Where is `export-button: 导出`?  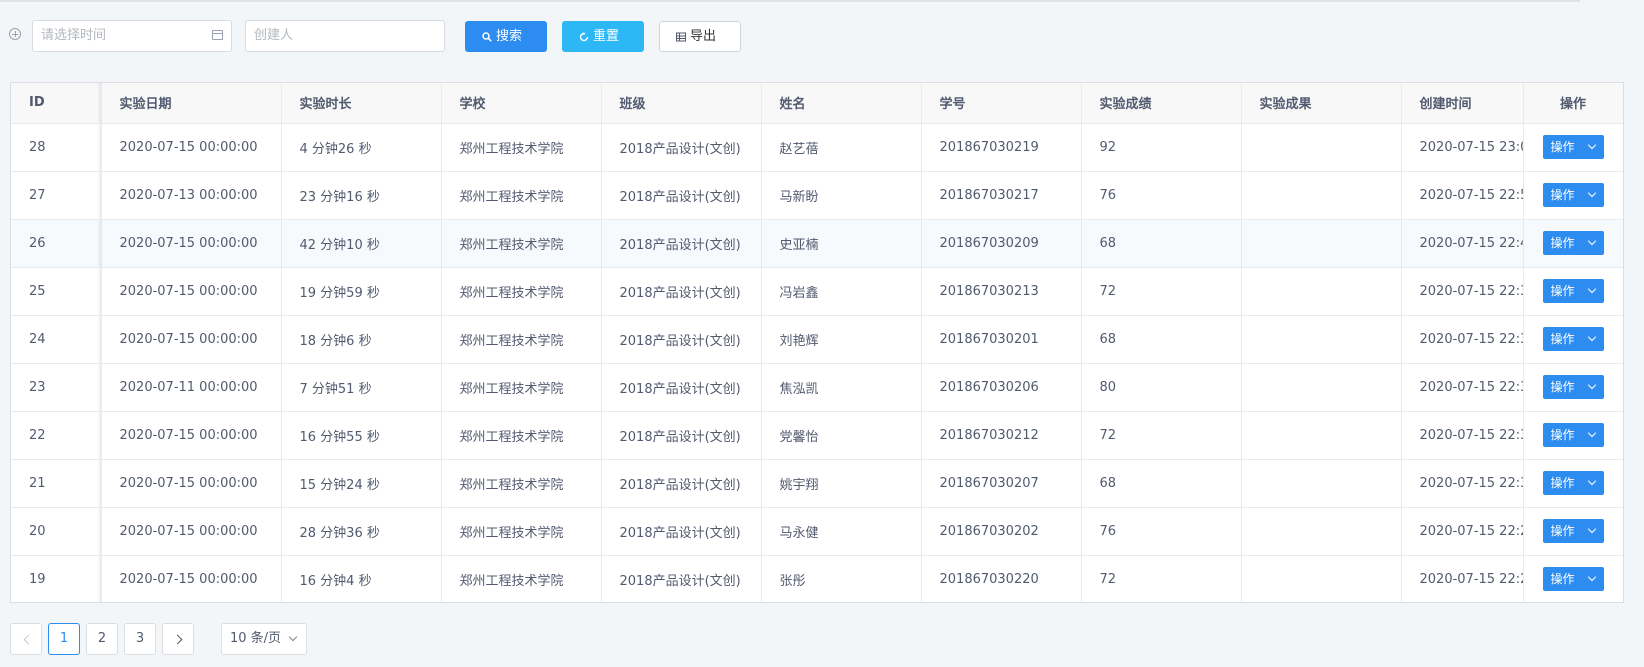
export-button: 导出 is located at coordinates (700, 36).